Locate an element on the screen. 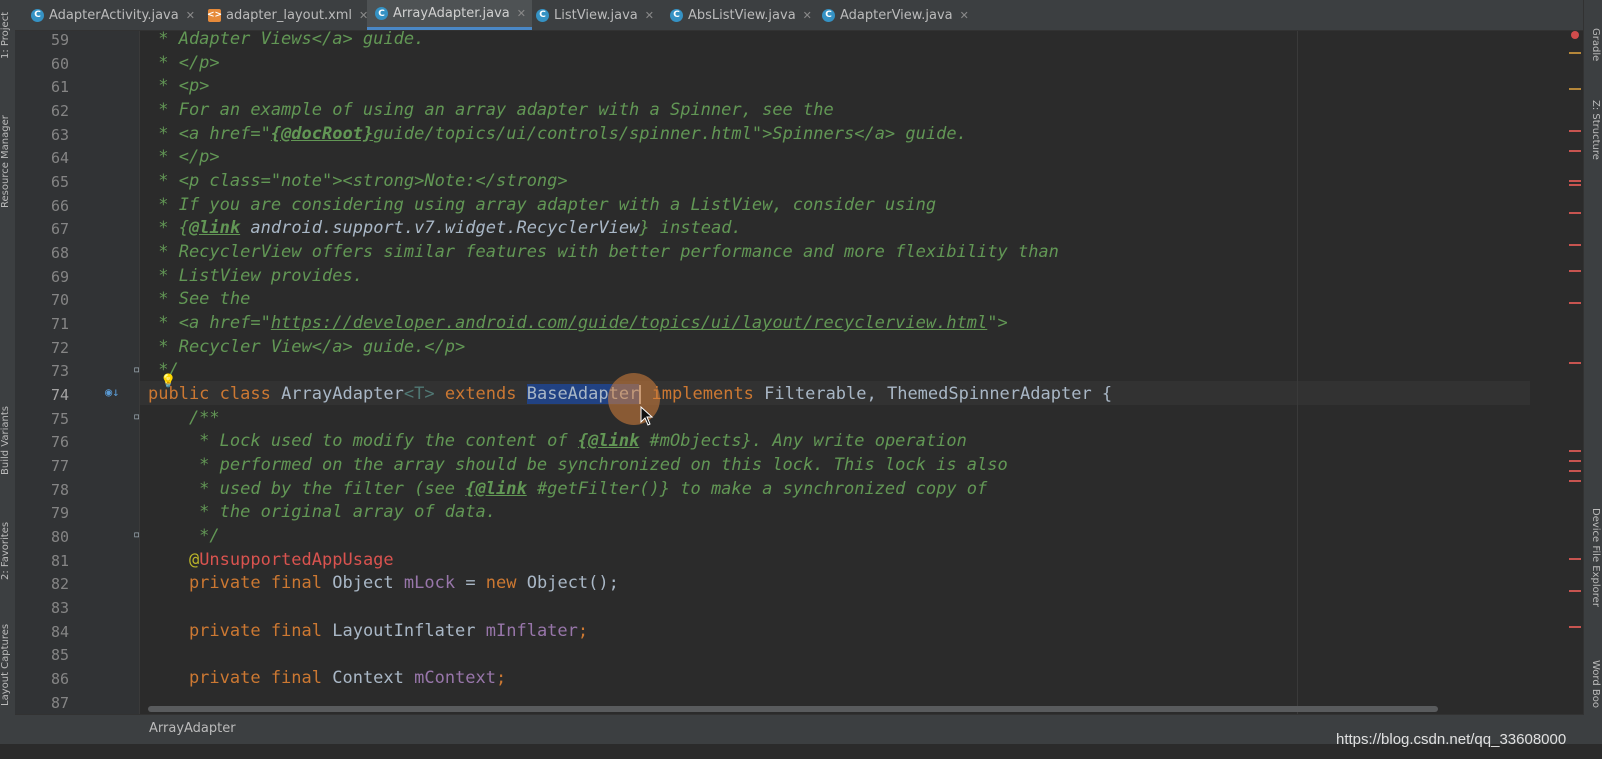 Image resolution: width=1602 pixels, height=759 pixels. line-number: 67 is located at coordinates (59, 229).